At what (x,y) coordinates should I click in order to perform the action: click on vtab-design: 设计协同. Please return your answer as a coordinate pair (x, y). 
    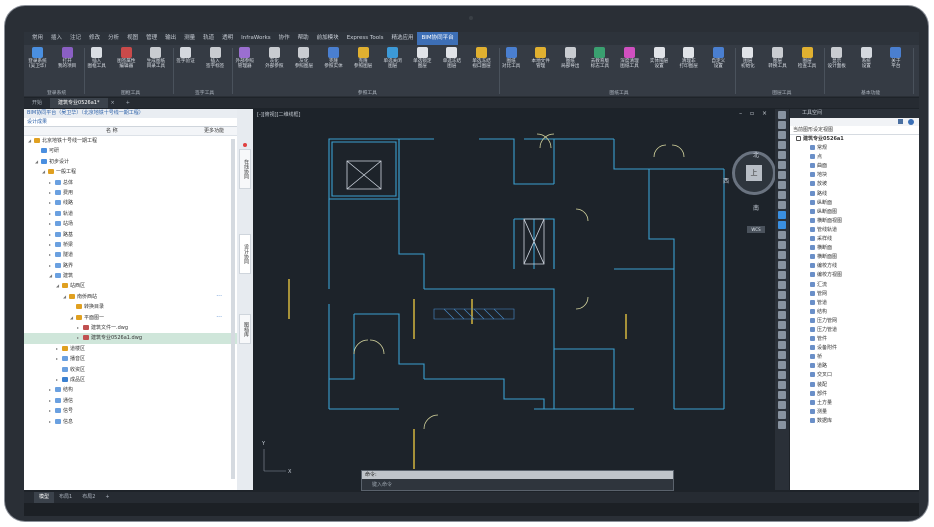
    Looking at the image, I should click on (245, 254).